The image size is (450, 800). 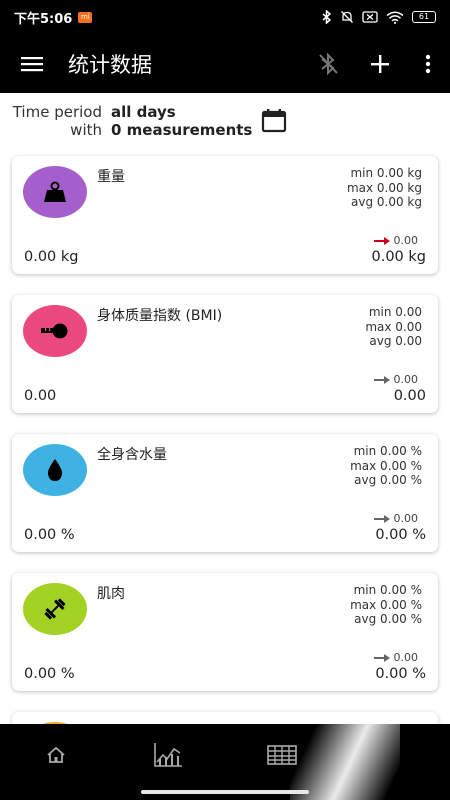 I want to click on more-vert-icon, so click(x=428, y=63).